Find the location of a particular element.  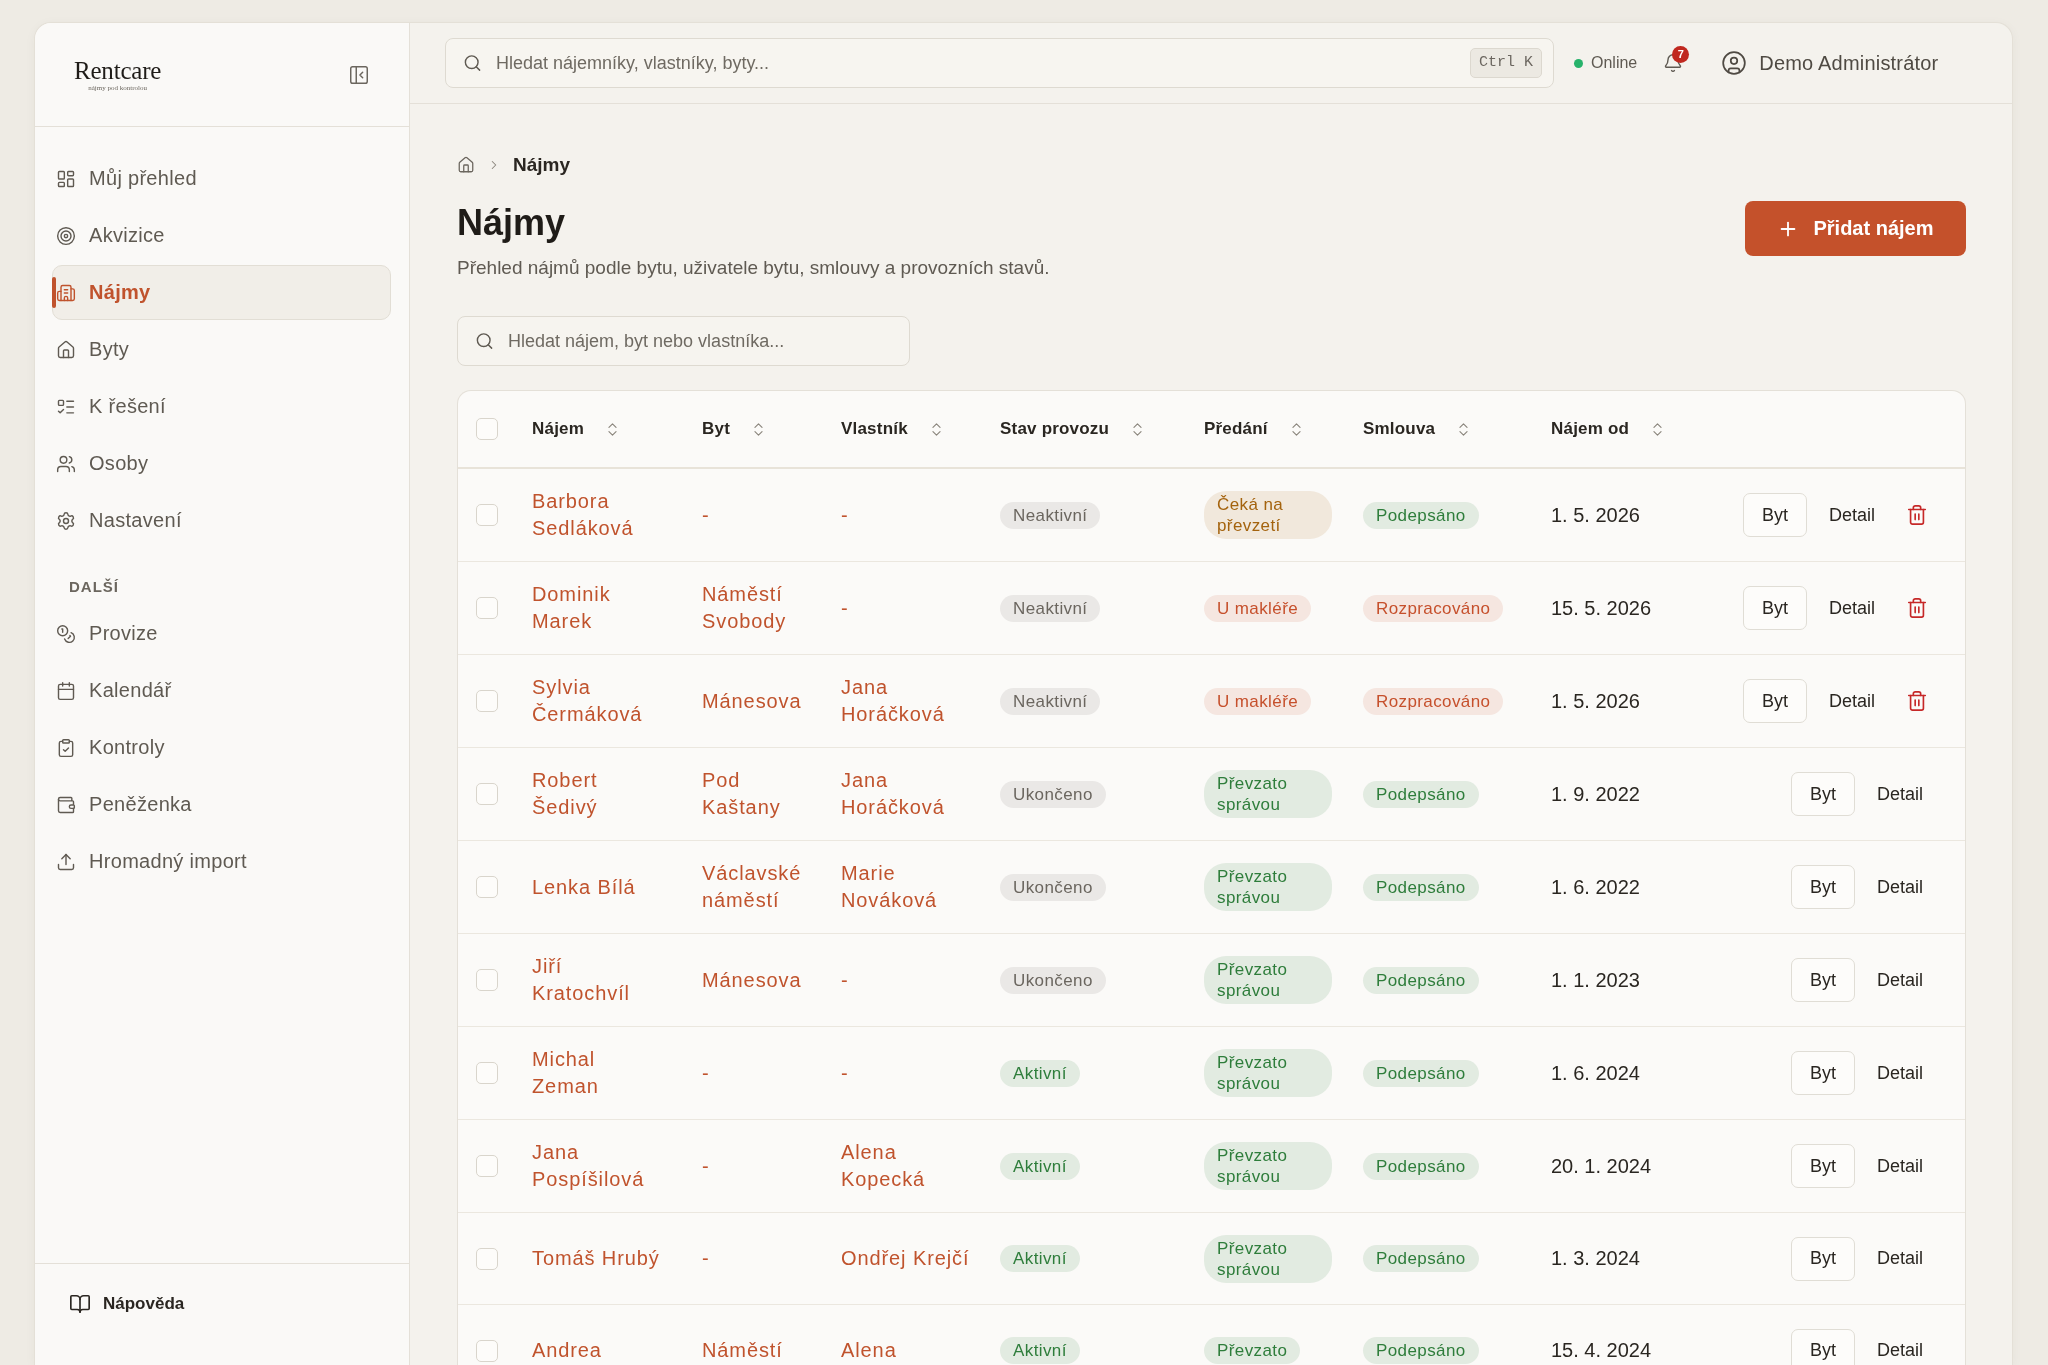

column-header: Nájem is located at coordinates (577, 429).